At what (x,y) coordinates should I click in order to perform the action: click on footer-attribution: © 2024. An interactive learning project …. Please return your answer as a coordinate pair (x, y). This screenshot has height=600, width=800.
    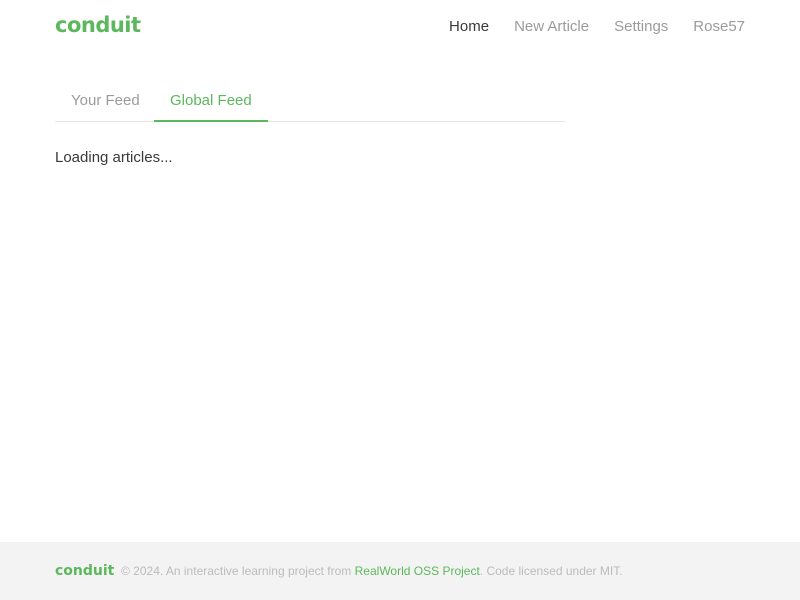
    Looking at the image, I should click on (372, 571).